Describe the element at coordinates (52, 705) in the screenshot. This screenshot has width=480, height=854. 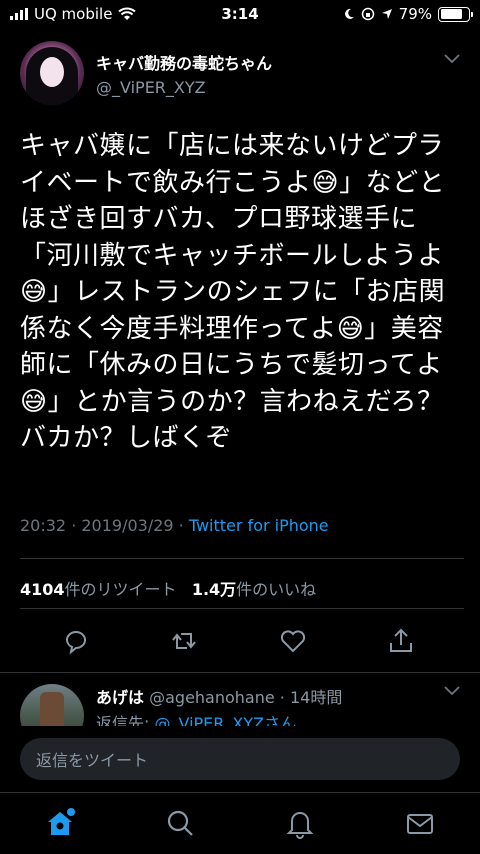
I see `reply-avatar` at that location.